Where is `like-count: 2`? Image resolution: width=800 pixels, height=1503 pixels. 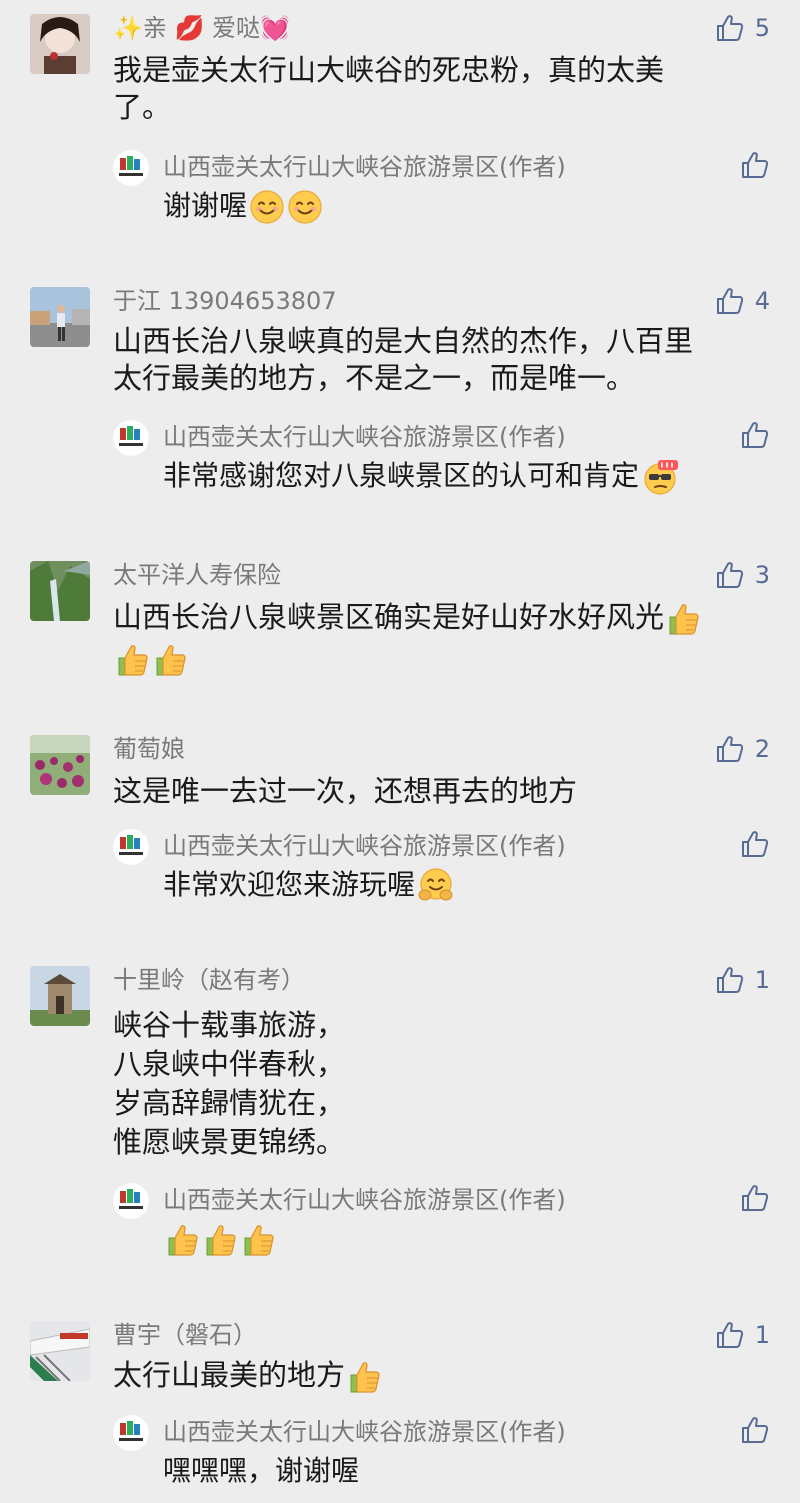
like-count: 2 is located at coordinates (762, 749).